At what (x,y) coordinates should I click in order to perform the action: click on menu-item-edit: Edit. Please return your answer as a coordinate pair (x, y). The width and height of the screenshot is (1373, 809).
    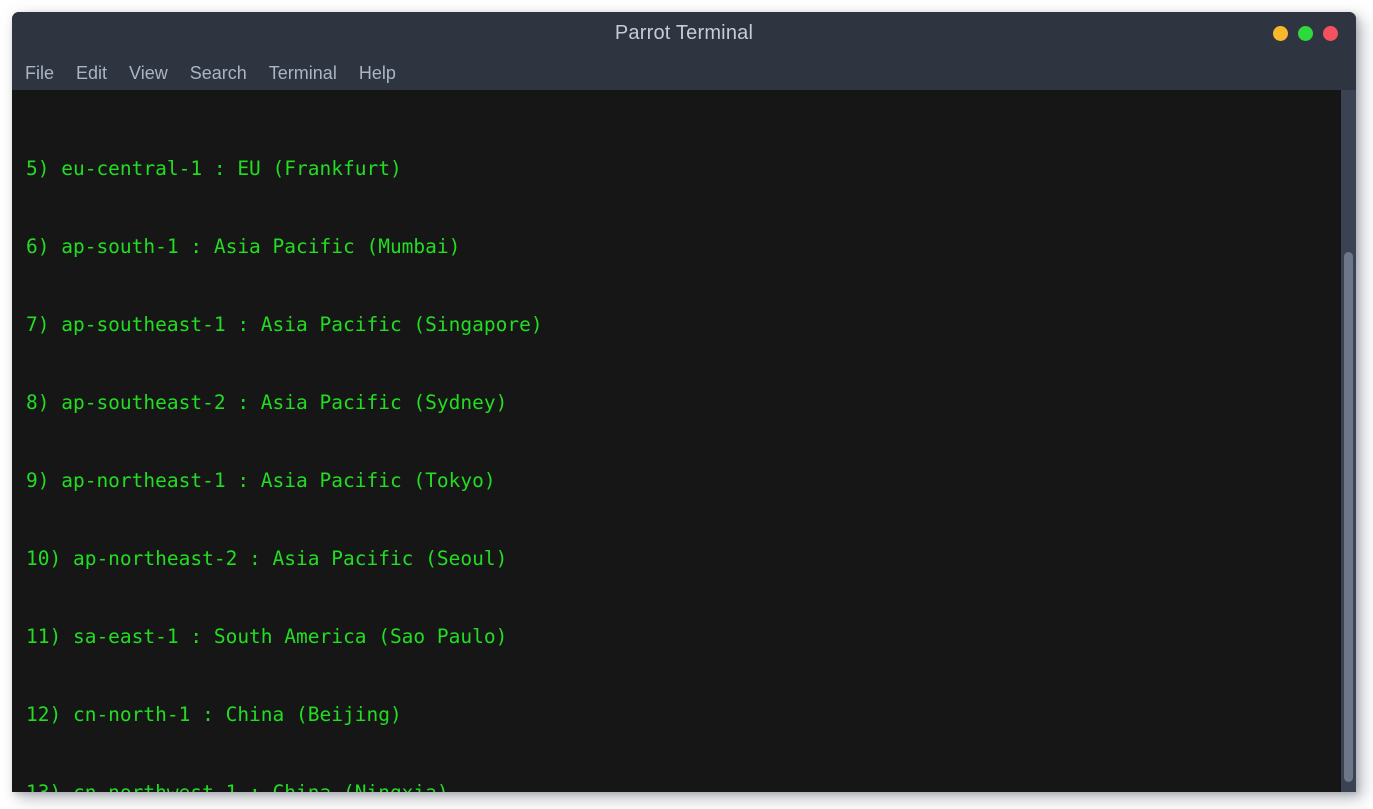
    Looking at the image, I should click on (91, 73).